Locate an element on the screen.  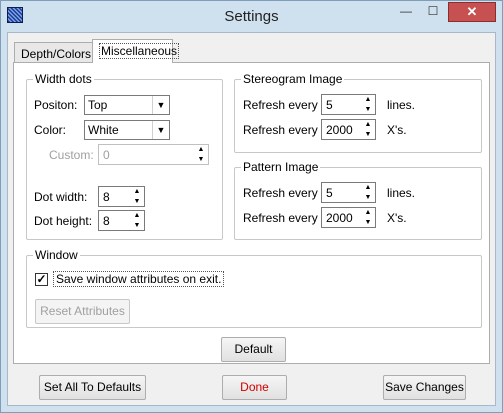
stereogram-refresh-xs-arrows: ▲ ▼ is located at coordinates (368, 129).